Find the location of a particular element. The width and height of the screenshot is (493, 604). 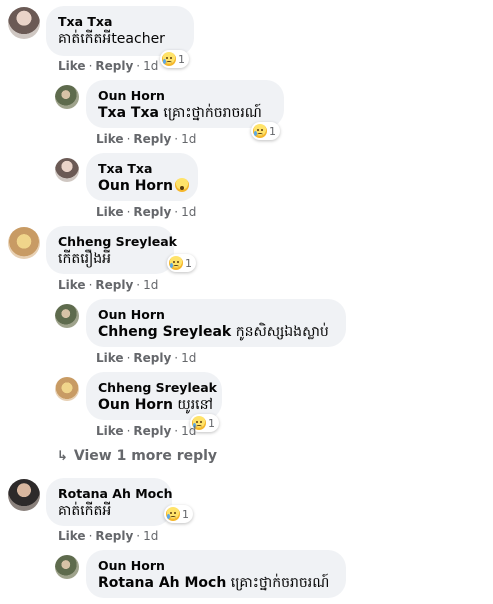

comment-bubble: Txa Txa គាត់កើតអីteacher is located at coordinates (120, 31).